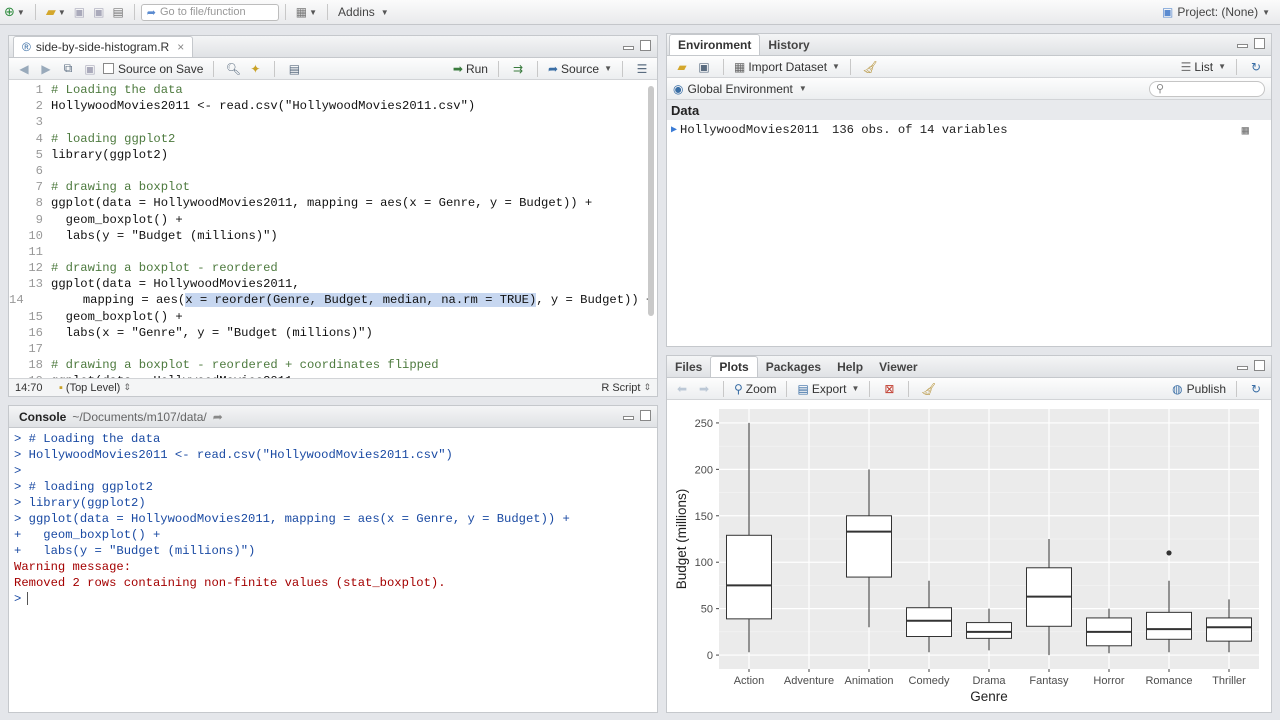 The width and height of the screenshot is (1280, 720). Describe the element at coordinates (869, 546) in the screenshot. I see `box` at that location.